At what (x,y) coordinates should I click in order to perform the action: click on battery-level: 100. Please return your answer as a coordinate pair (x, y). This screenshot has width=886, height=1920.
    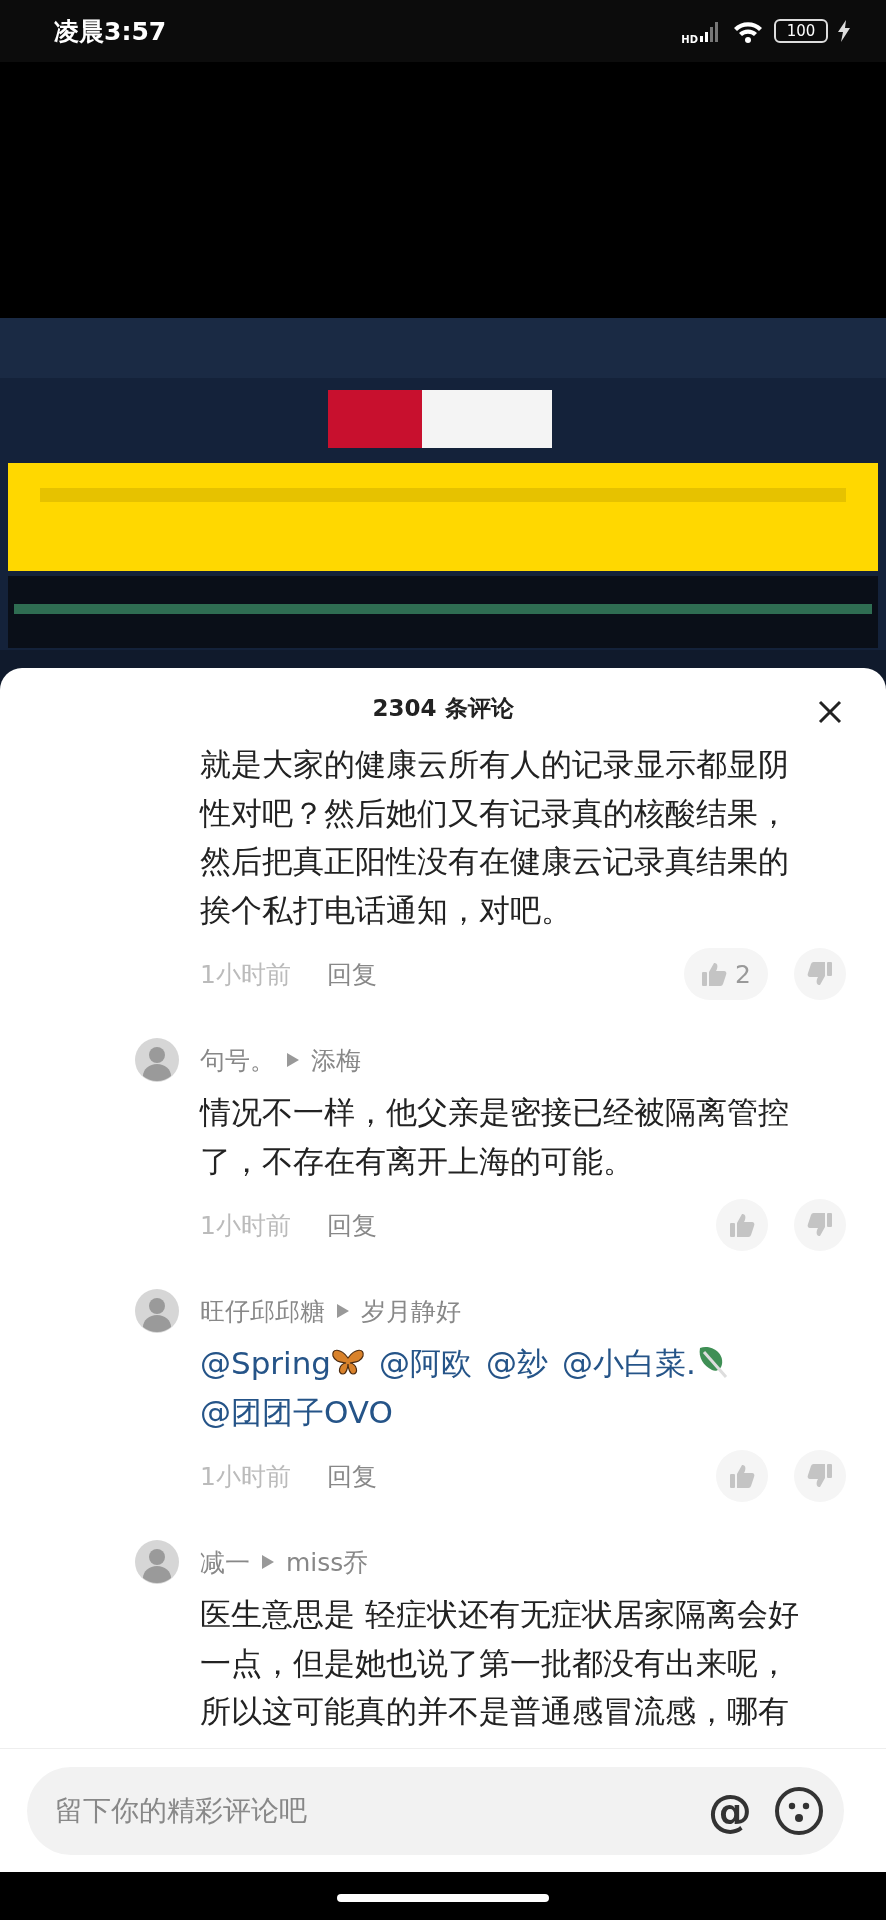
    Looking at the image, I should click on (801, 31).